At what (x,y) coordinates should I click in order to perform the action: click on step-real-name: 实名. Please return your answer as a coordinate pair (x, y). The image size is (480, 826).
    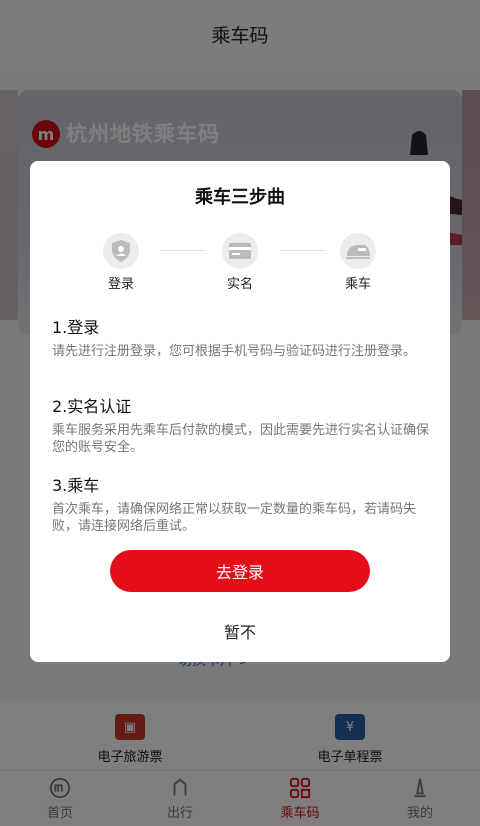
    Looking at the image, I should click on (240, 262).